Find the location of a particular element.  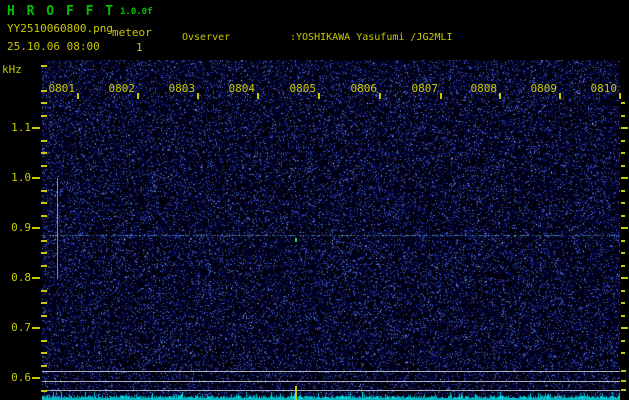

time-tick-label: 0804 is located at coordinates (242, 88).